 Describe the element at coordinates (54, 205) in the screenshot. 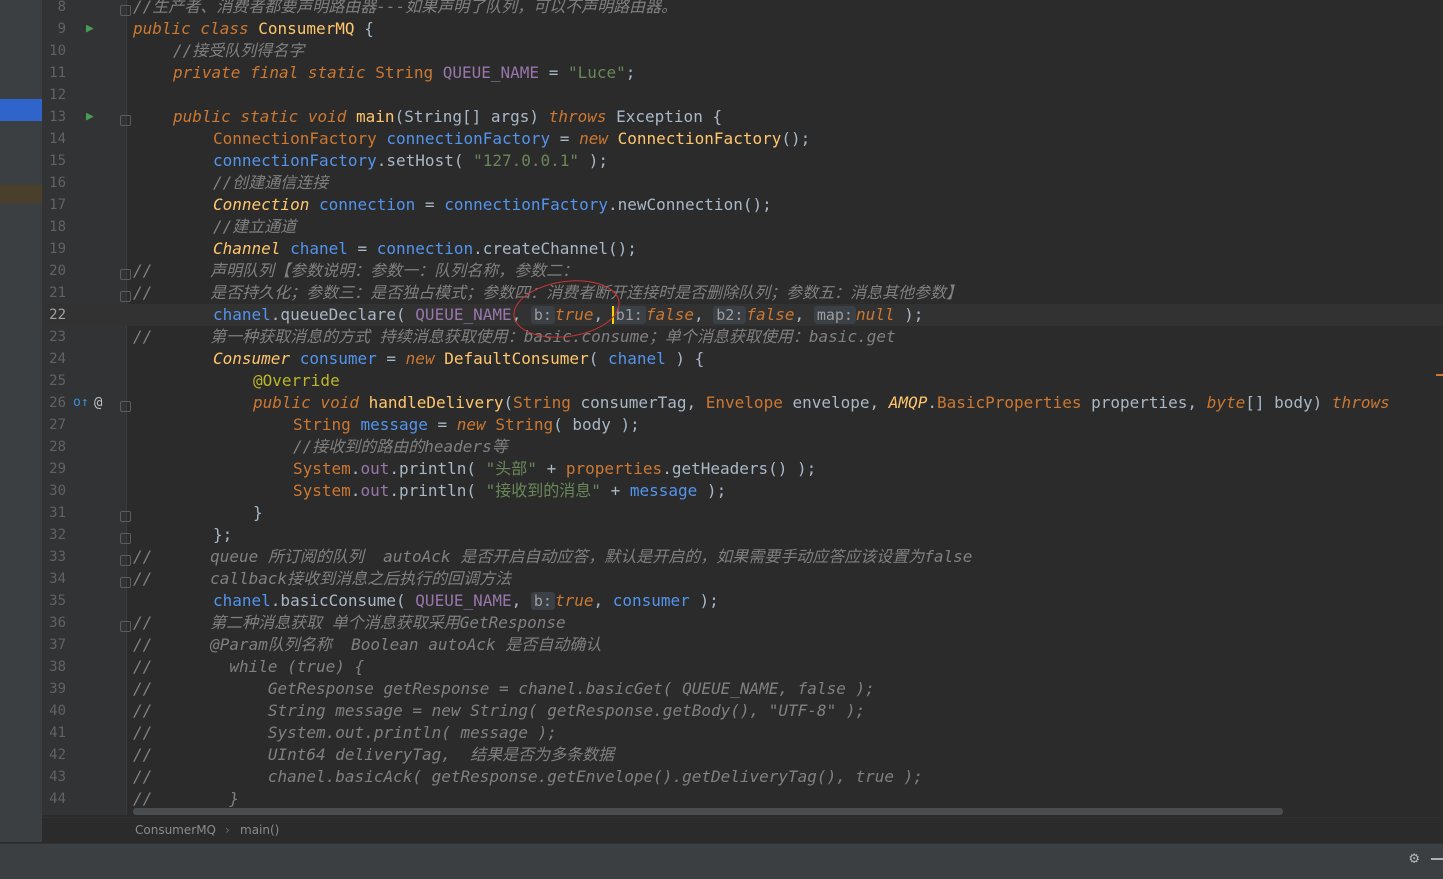

I see `line-number: 17` at that location.